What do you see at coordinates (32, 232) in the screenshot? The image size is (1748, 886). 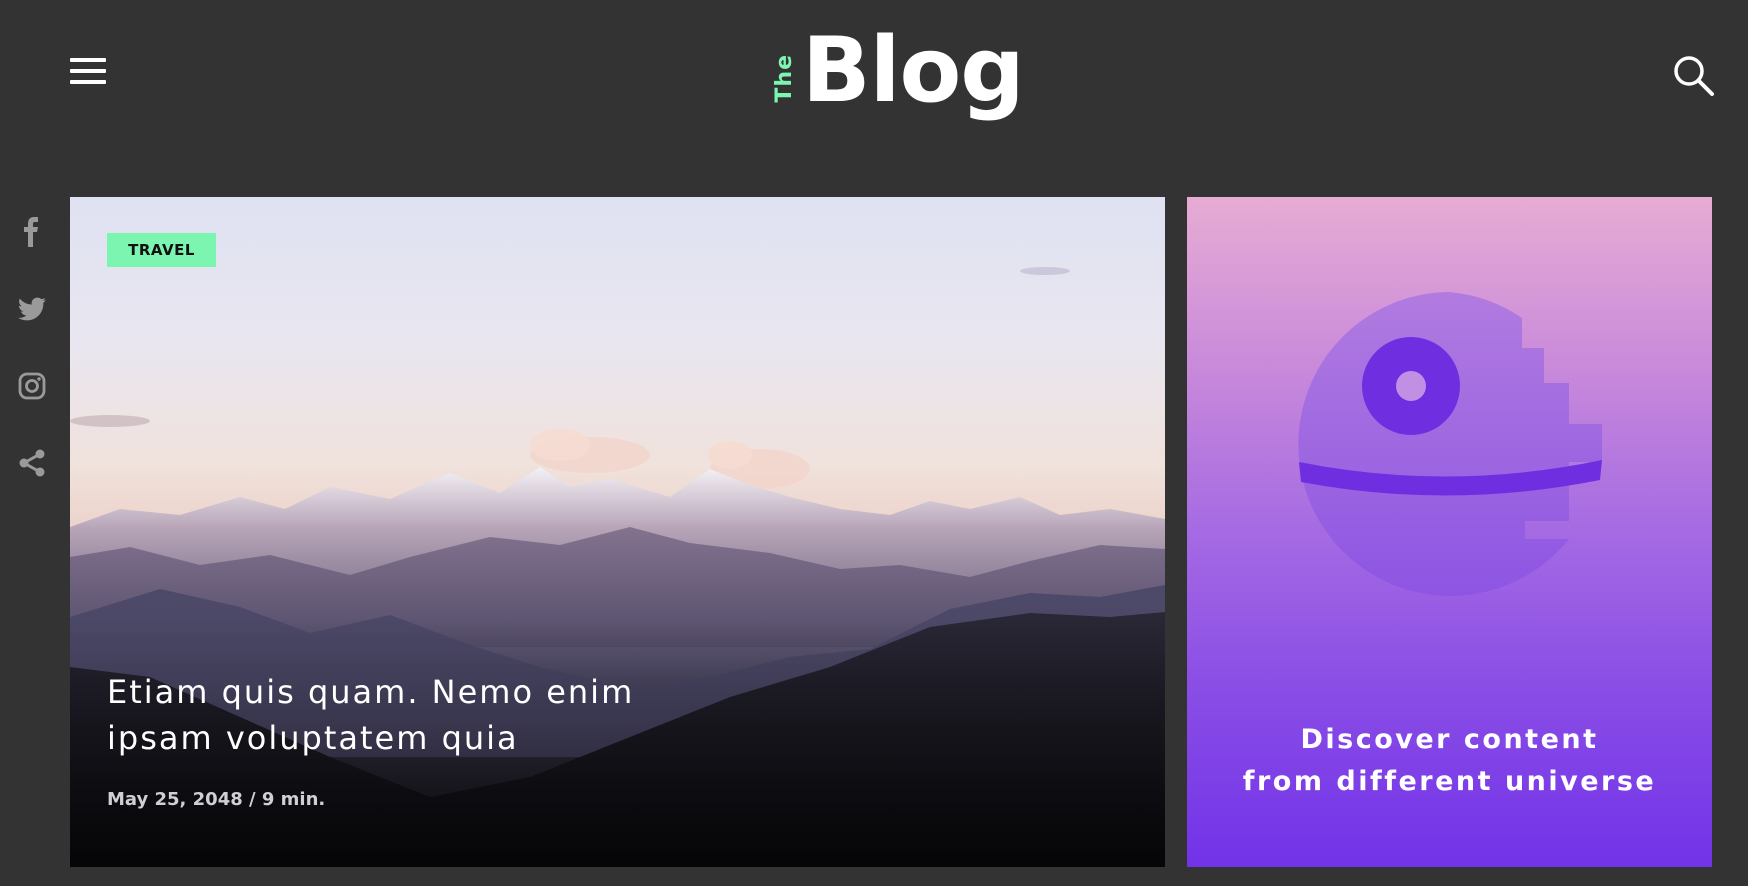 I see `facebook-icon` at bounding box center [32, 232].